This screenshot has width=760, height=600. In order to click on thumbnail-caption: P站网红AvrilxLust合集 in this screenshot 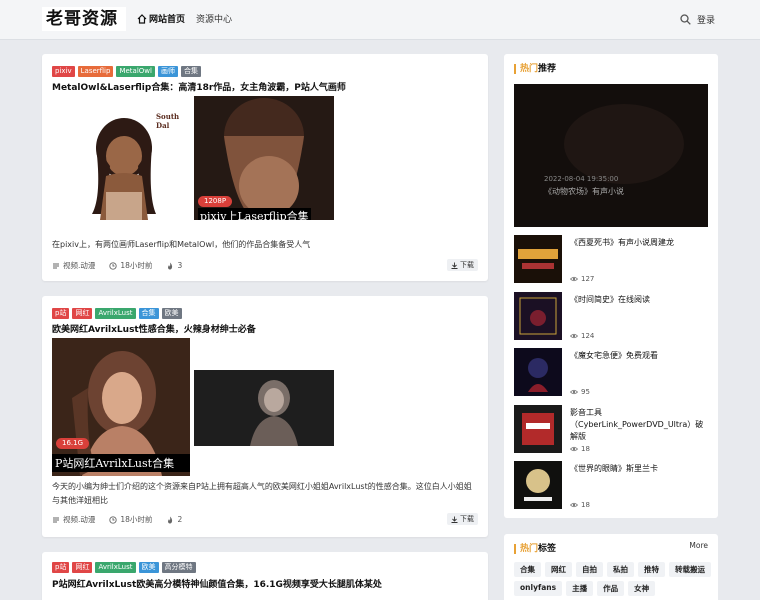, I will do `click(121, 463)`.